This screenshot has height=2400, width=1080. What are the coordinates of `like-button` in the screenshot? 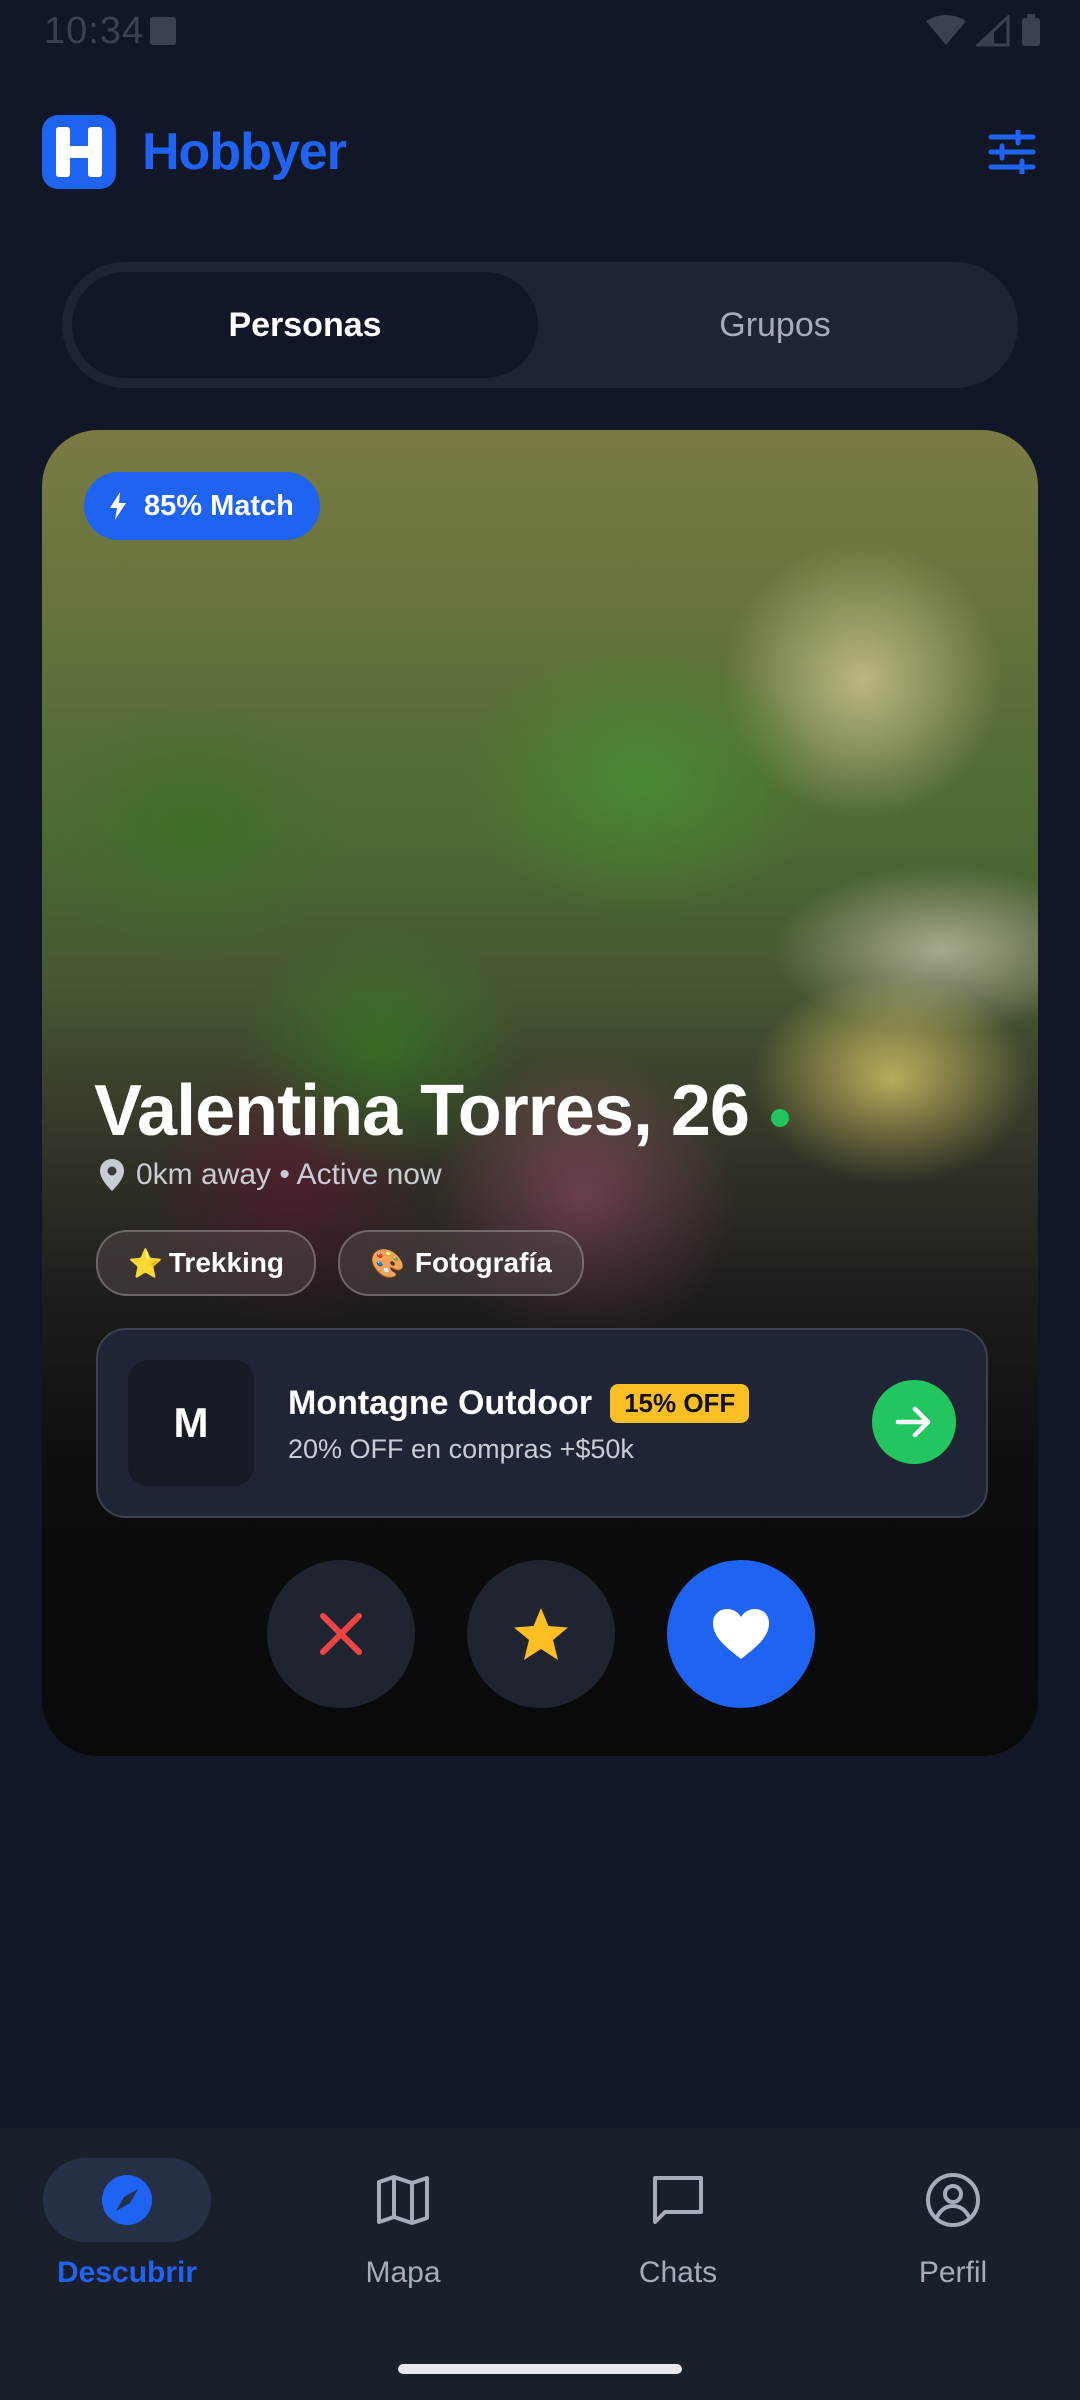 It's located at (741, 1634).